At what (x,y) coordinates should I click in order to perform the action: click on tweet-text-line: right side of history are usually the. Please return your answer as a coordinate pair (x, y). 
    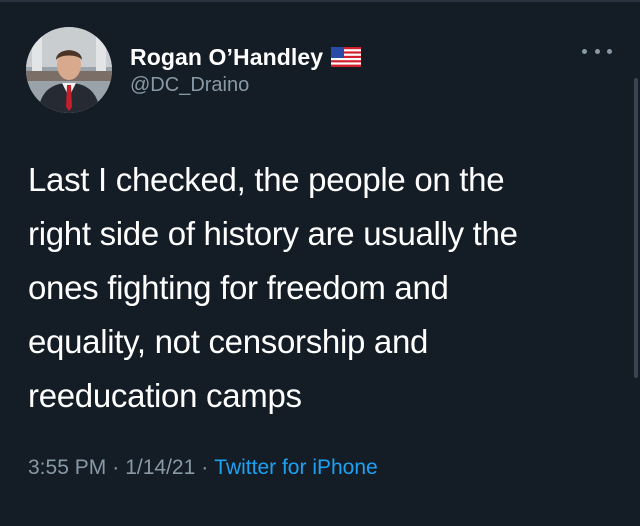
    Looking at the image, I should click on (273, 233).